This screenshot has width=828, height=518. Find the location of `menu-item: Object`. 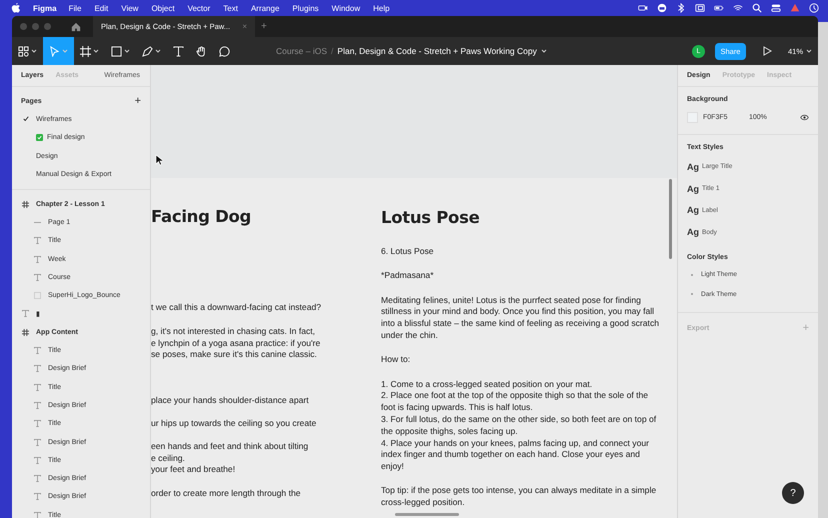

menu-item: Object is located at coordinates (163, 8).